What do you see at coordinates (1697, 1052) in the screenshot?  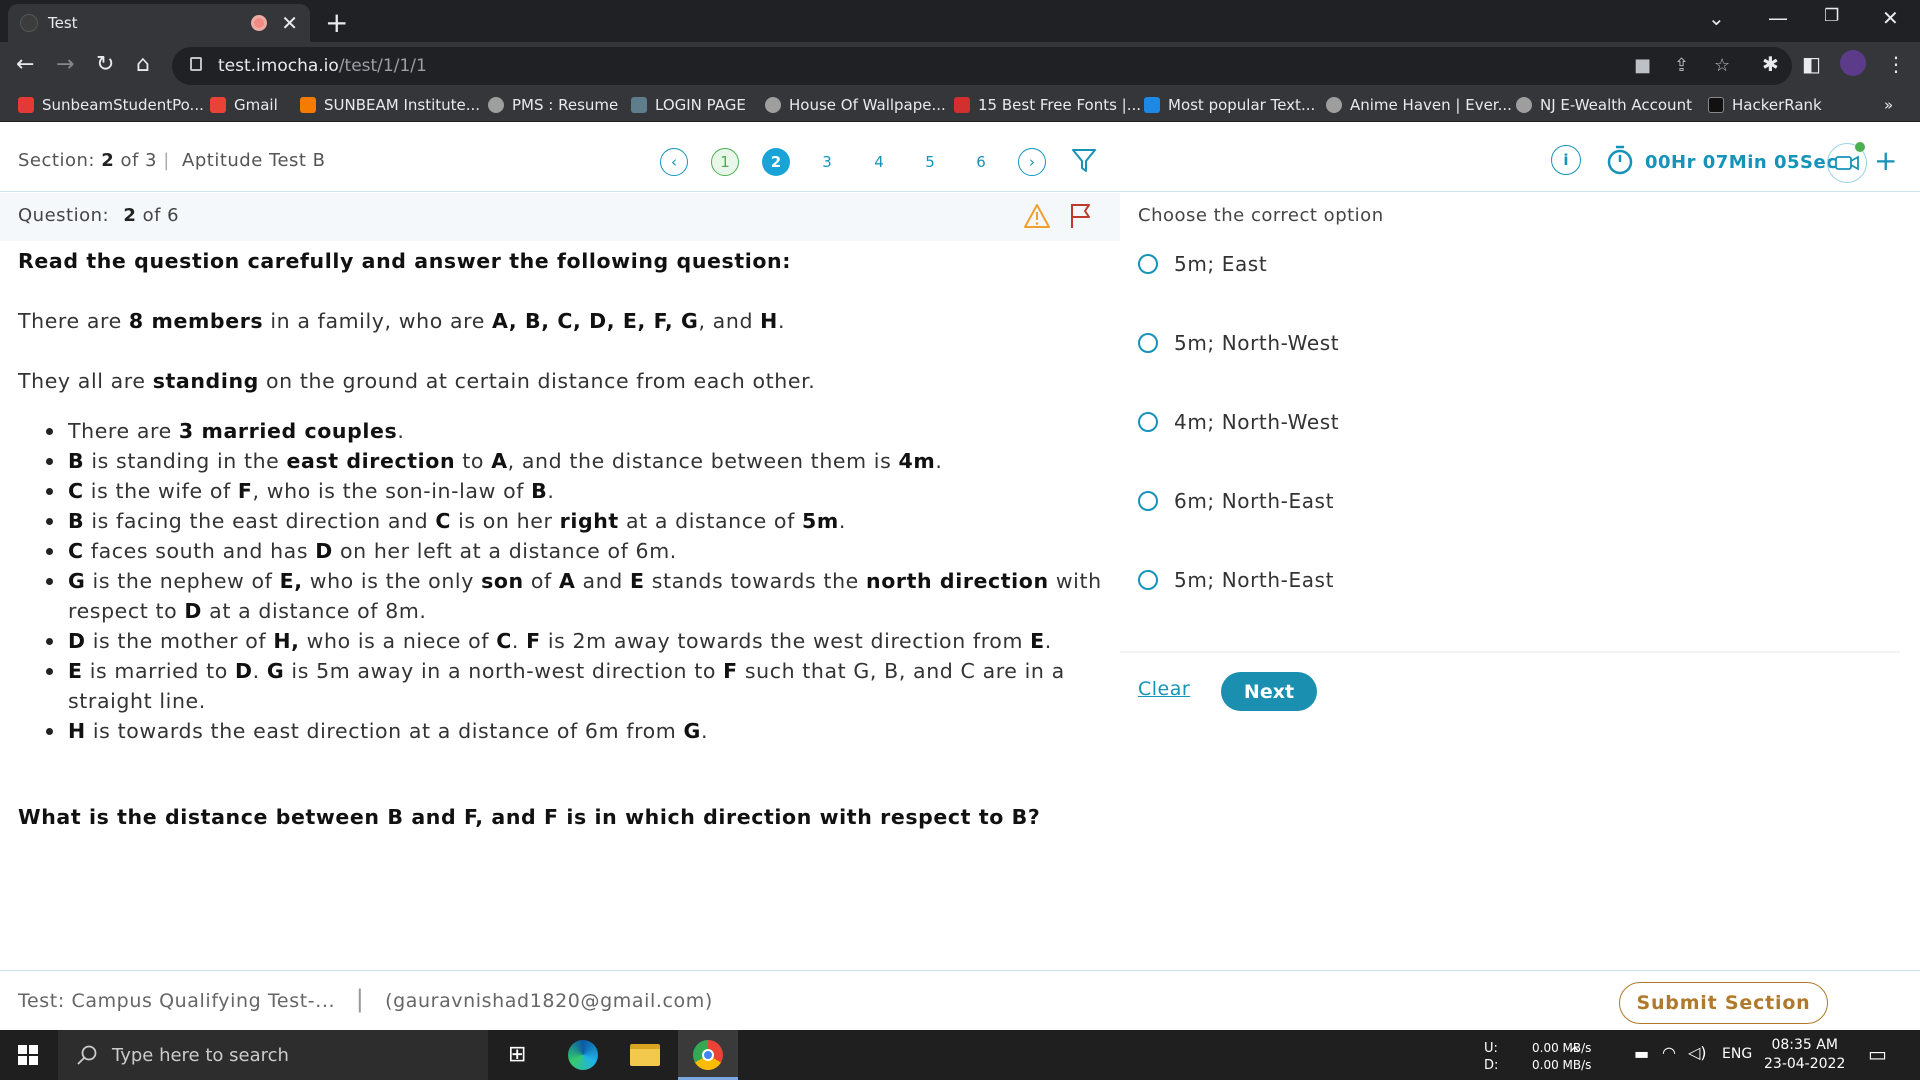 I see `volume-icon: ◁)` at bounding box center [1697, 1052].